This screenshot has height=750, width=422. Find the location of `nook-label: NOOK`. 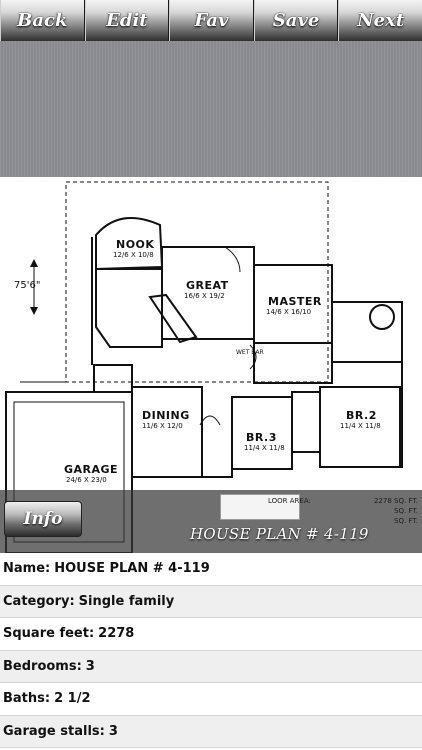

nook-label: NOOK is located at coordinates (135, 244).